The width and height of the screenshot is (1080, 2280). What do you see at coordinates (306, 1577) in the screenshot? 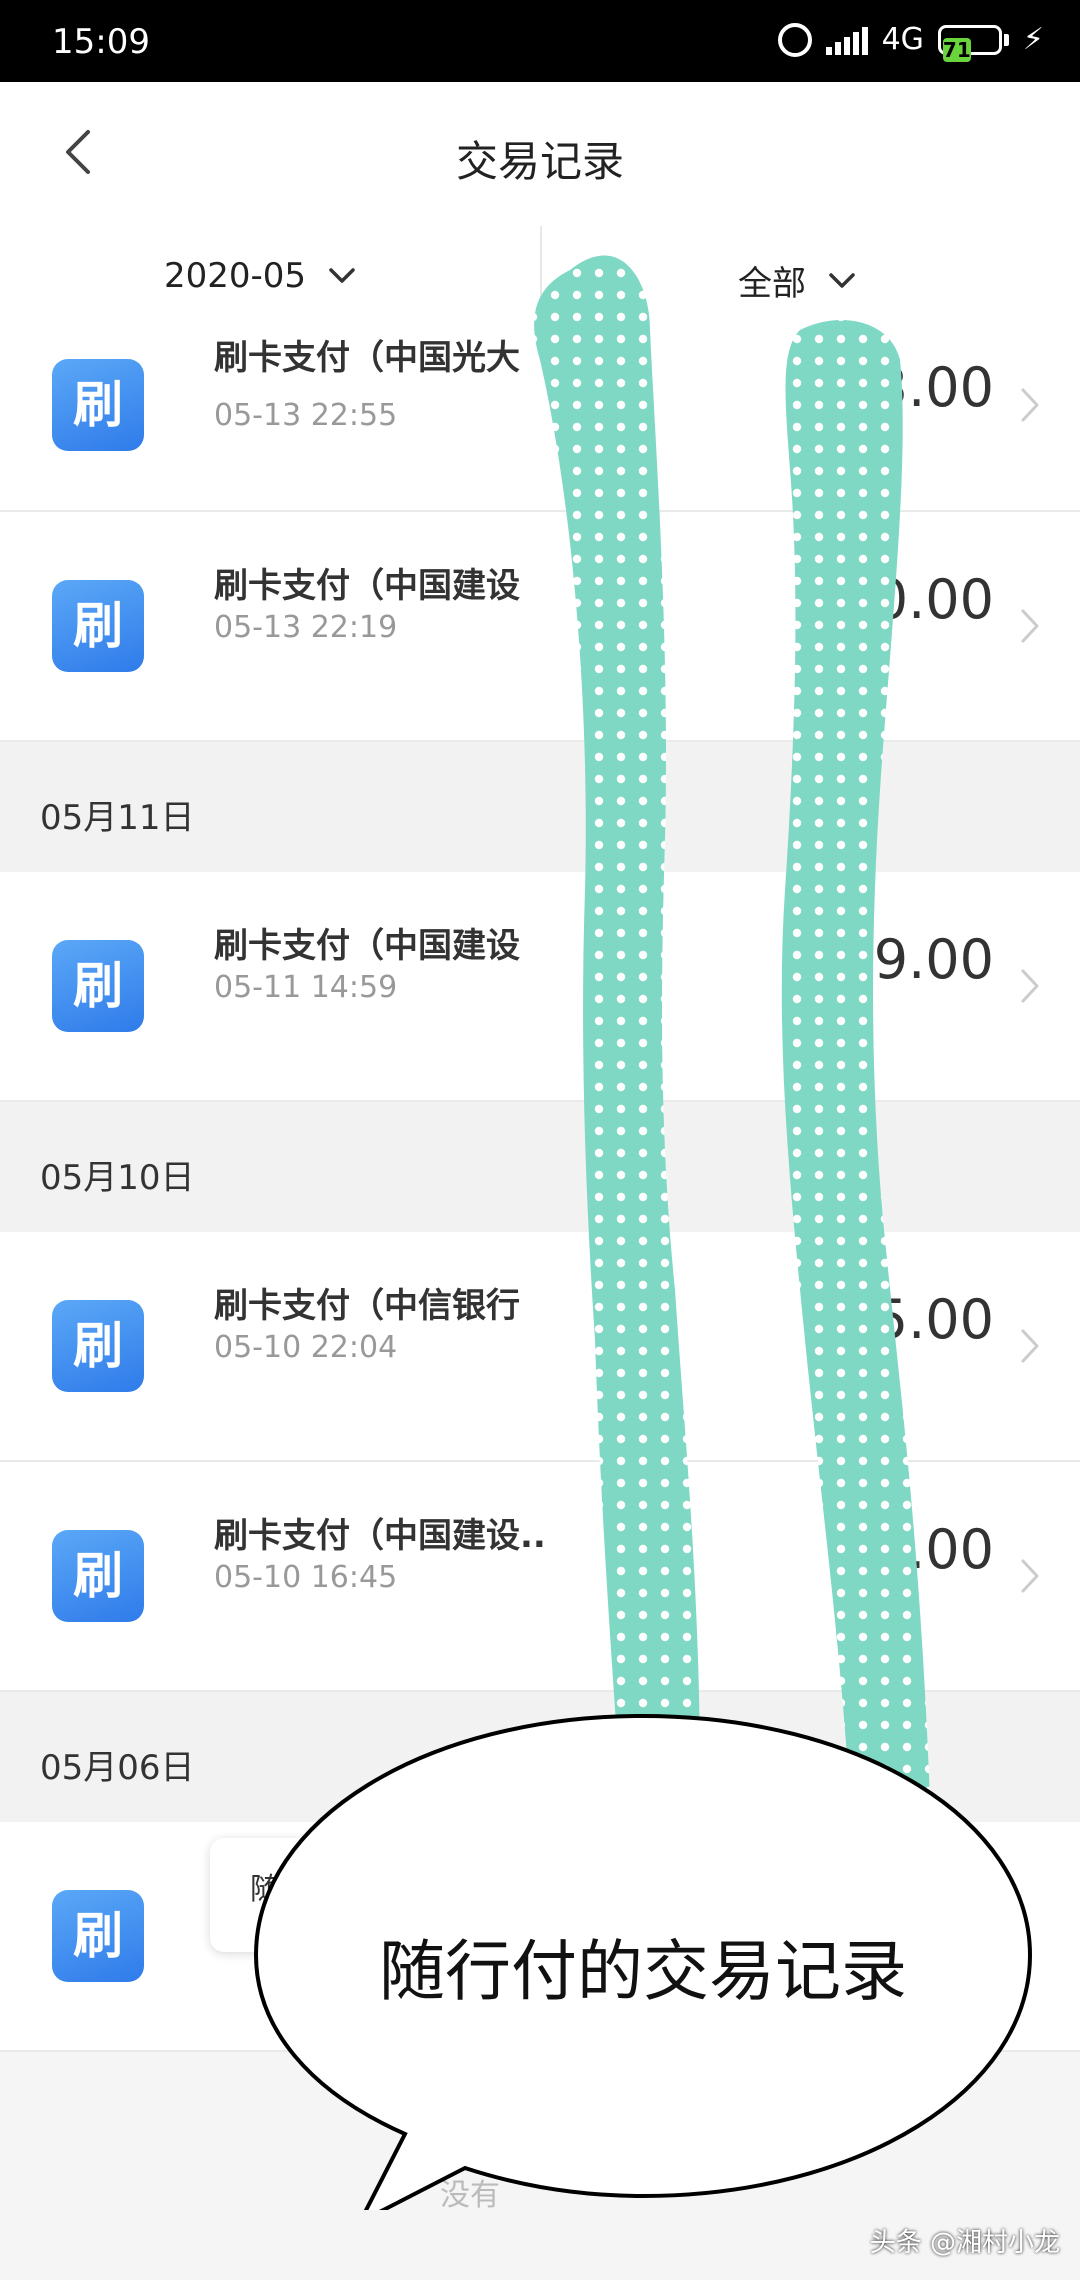
I see `transaction-time: 05-10 16:45` at bounding box center [306, 1577].